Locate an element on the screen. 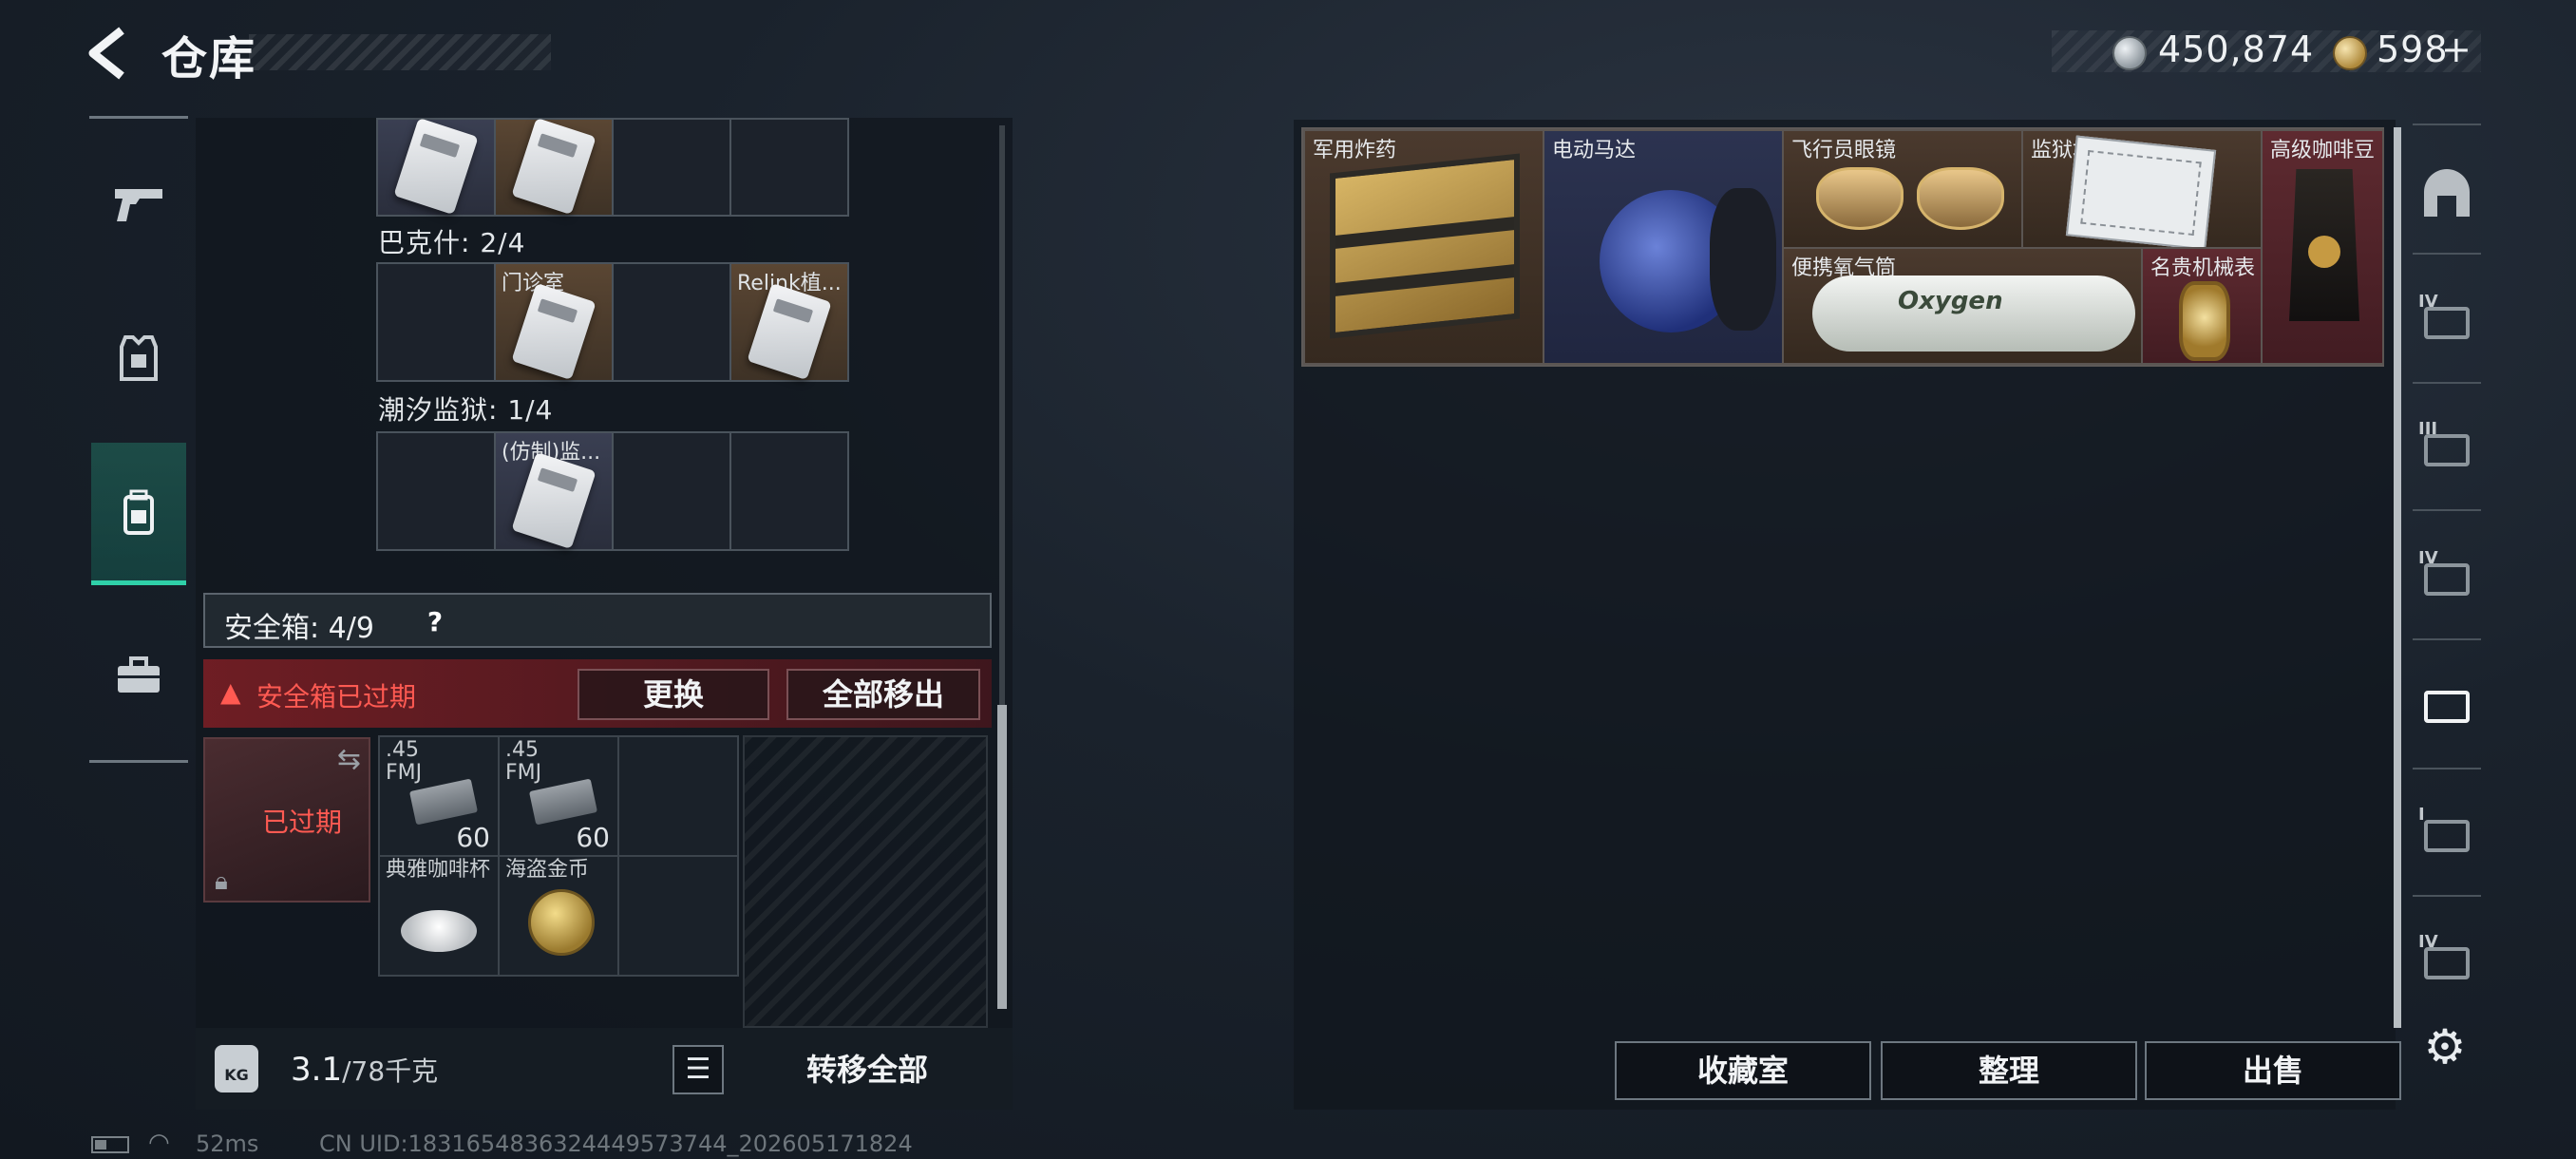 This screenshot has width=2576, height=1159. gun-icon is located at coordinates (138, 205).